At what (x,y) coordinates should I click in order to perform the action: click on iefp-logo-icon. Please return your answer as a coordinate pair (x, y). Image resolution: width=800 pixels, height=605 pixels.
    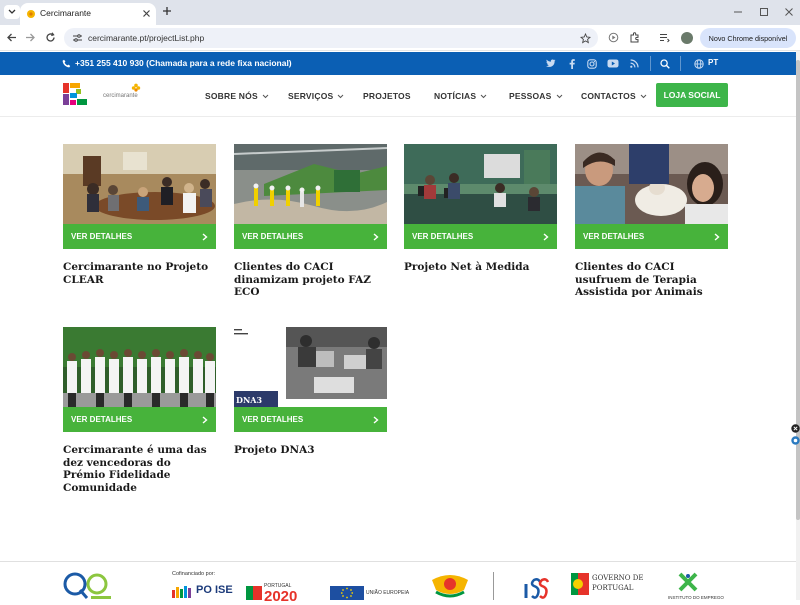
    Looking at the image, I should click on (688, 583).